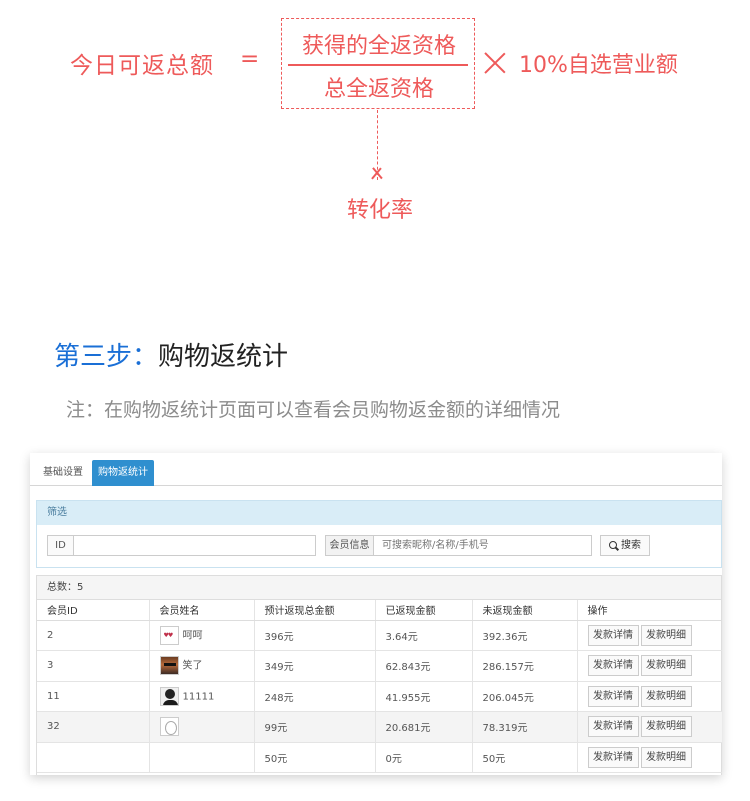 This screenshot has width=750, height=801. I want to click on member-name: 11111, so click(198, 697).